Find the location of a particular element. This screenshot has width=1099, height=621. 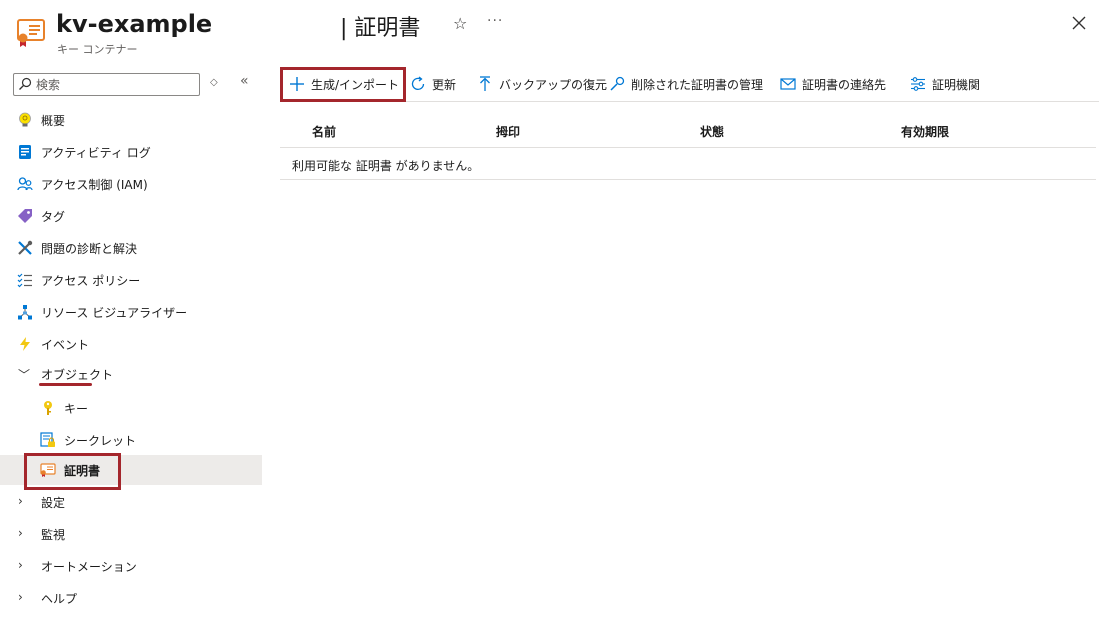

sidebar-item-activity-log: アクティビティ ログ is located at coordinates (131, 152).